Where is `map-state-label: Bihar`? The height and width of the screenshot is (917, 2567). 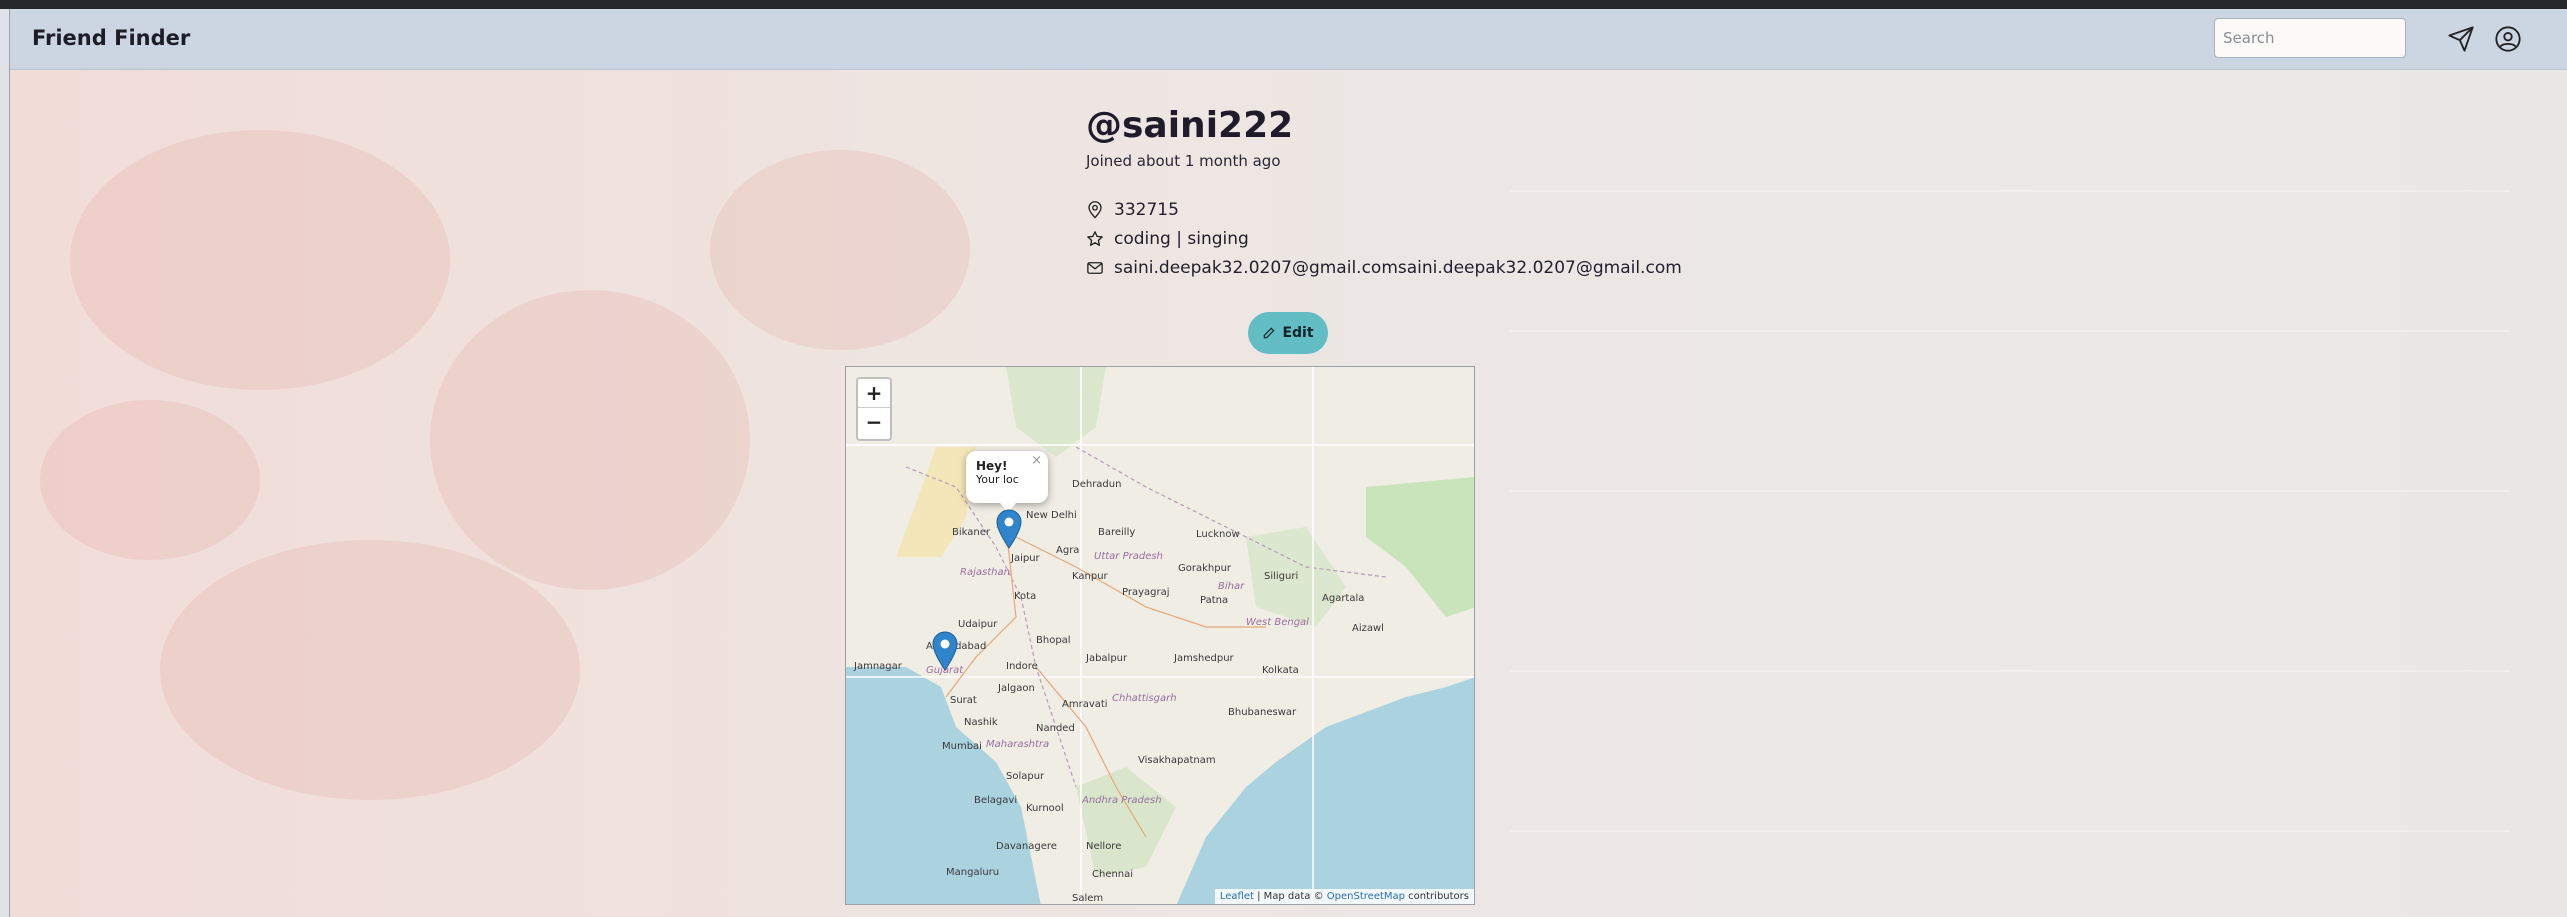
map-state-label: Bihar is located at coordinates (1231, 586).